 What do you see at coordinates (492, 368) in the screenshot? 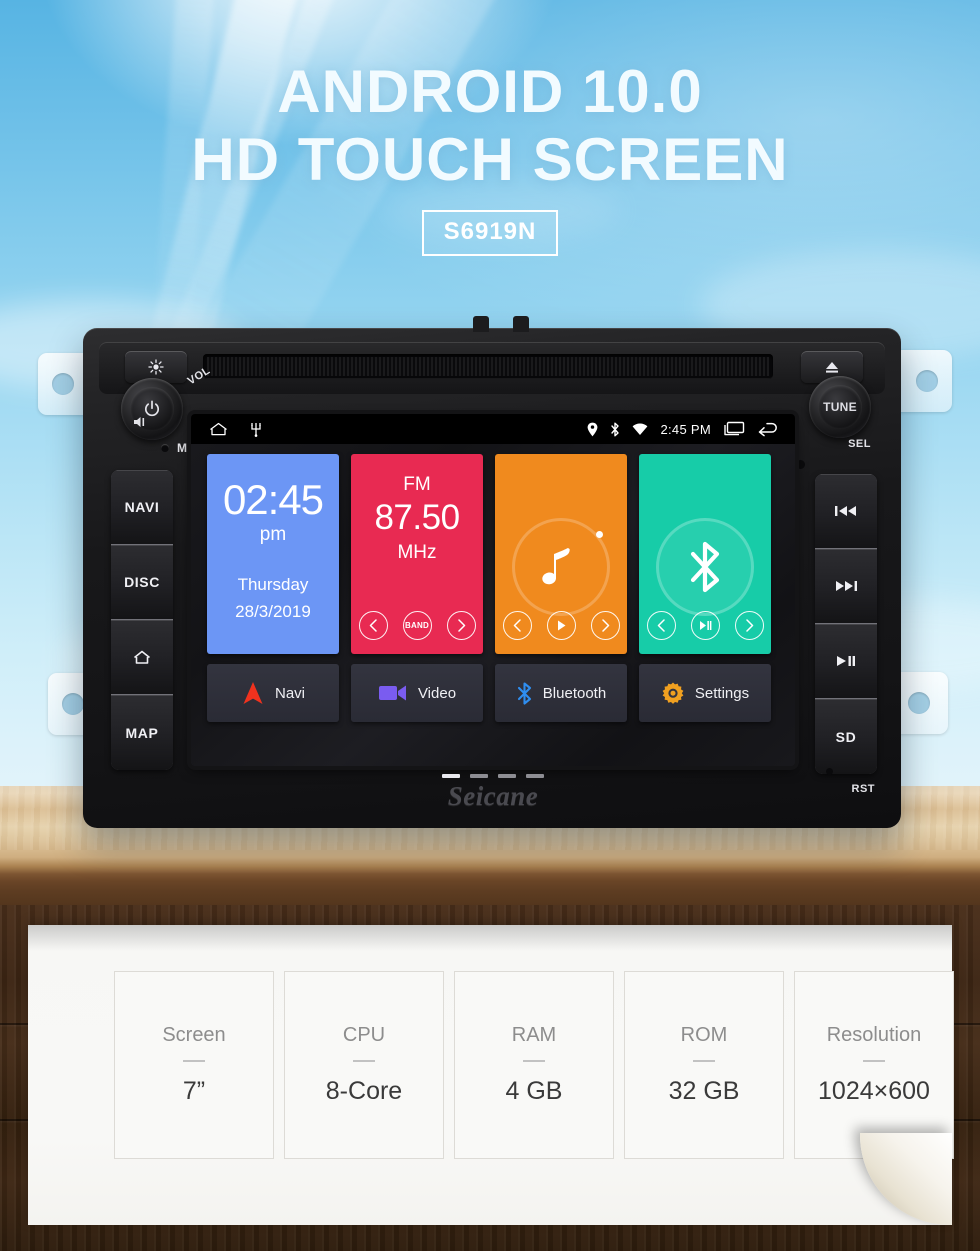
I see `top-bezel` at bounding box center [492, 368].